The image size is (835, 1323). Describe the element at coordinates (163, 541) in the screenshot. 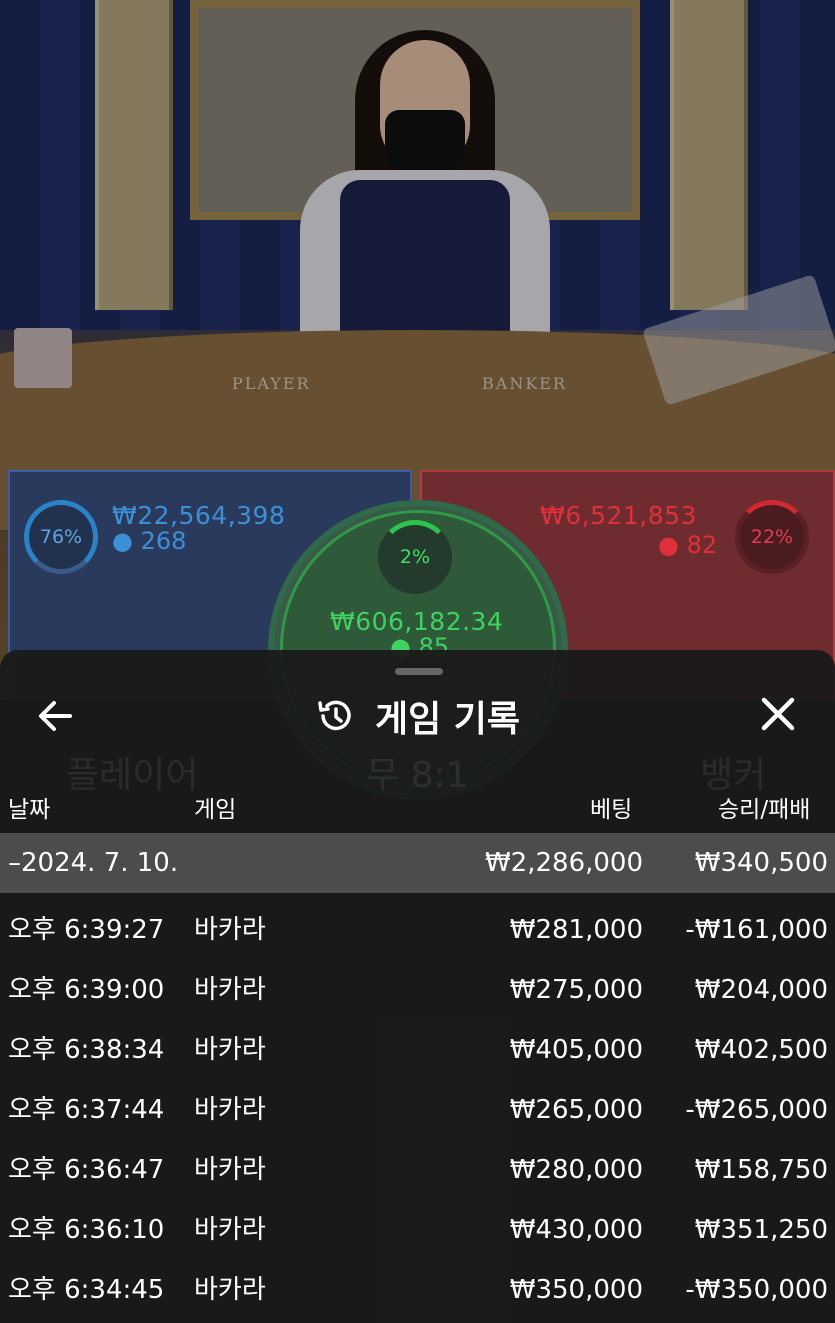

I see `player-count-value: 268` at that location.